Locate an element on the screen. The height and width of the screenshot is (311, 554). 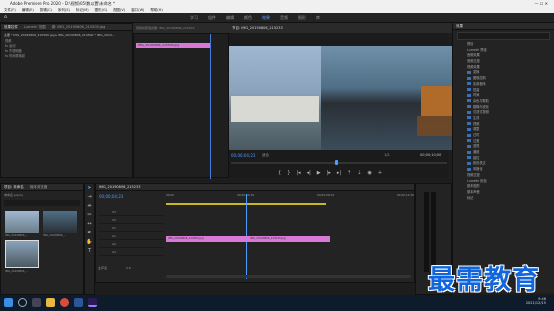
timeline-ruler: 00;0000;00;04;2900;00;09;2900;00;14;29 is located at coordinates (290, 197).